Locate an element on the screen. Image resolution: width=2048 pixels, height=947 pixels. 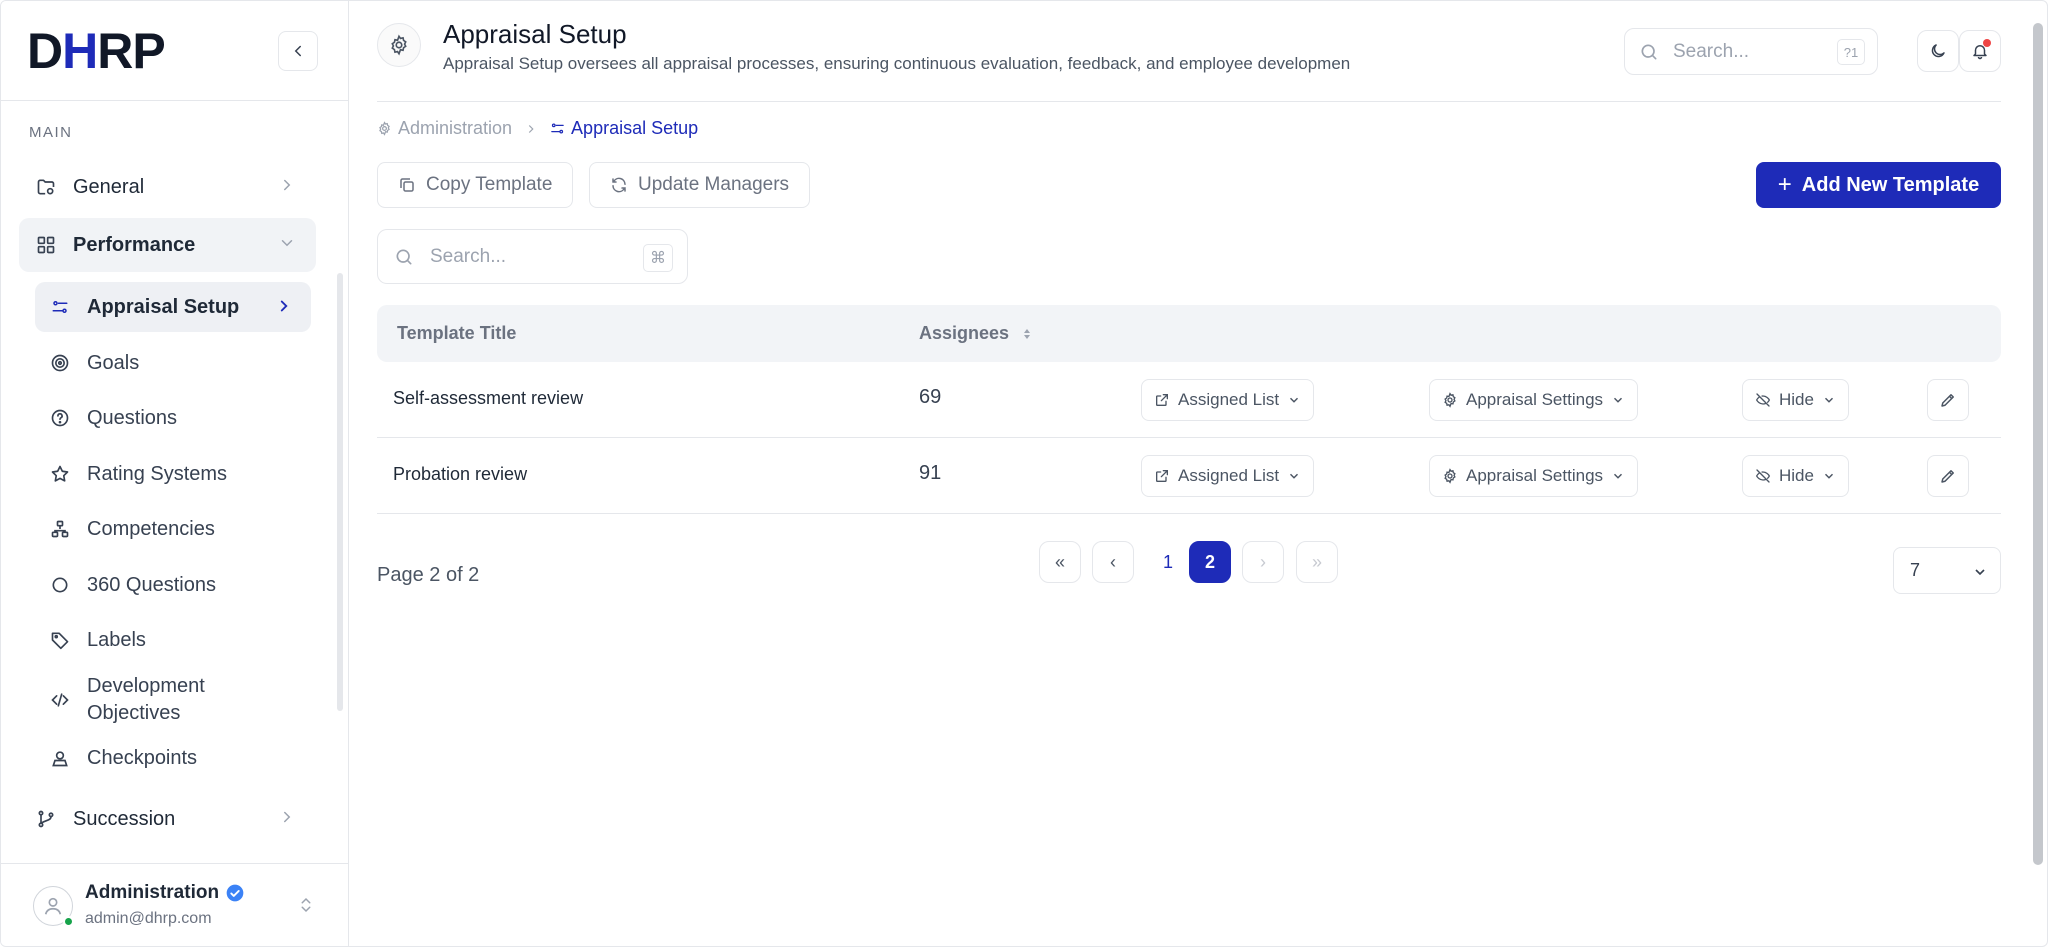
update-managers-label: Update Managers is located at coordinates (714, 184).